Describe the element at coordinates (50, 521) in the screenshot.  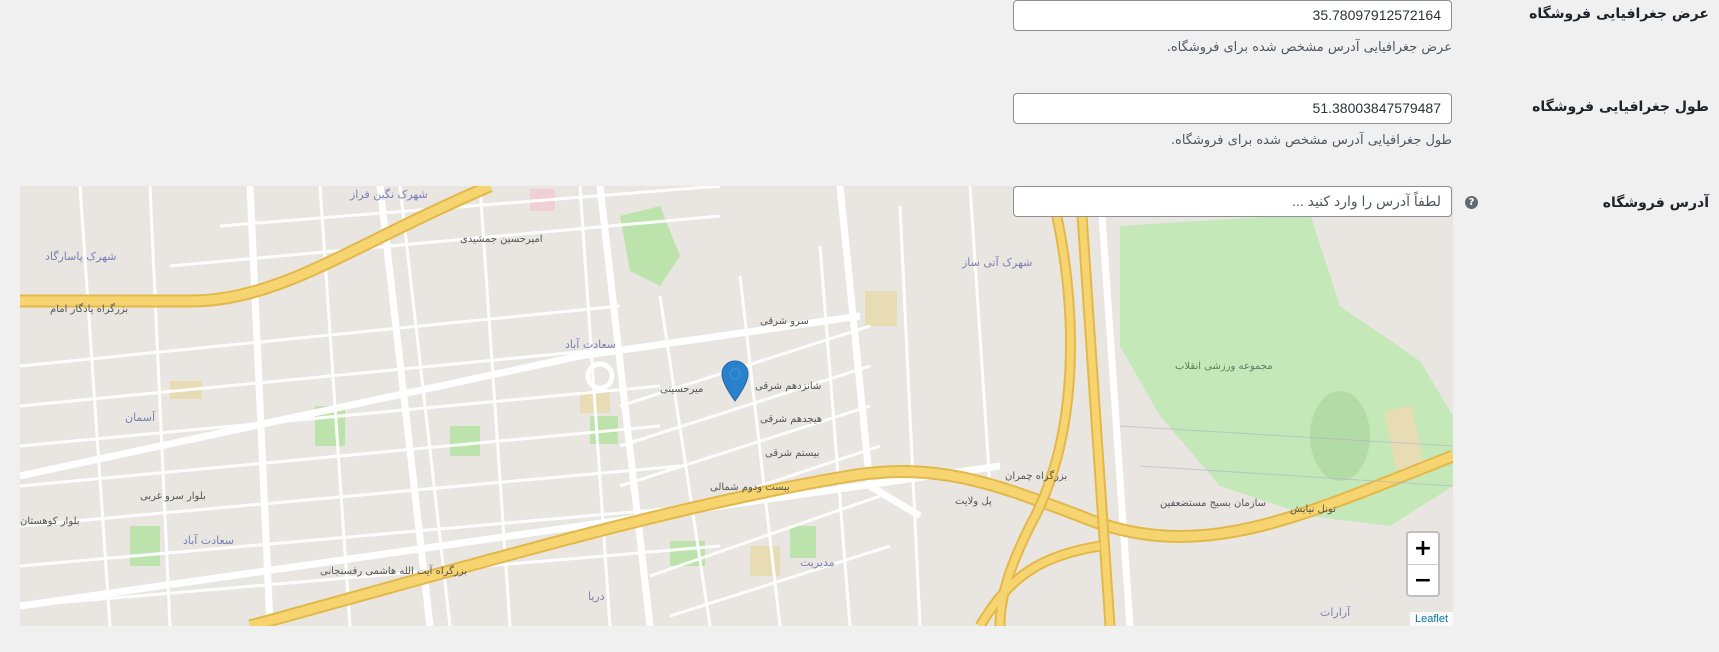
I see `map-label: بلوار کوهستان` at that location.